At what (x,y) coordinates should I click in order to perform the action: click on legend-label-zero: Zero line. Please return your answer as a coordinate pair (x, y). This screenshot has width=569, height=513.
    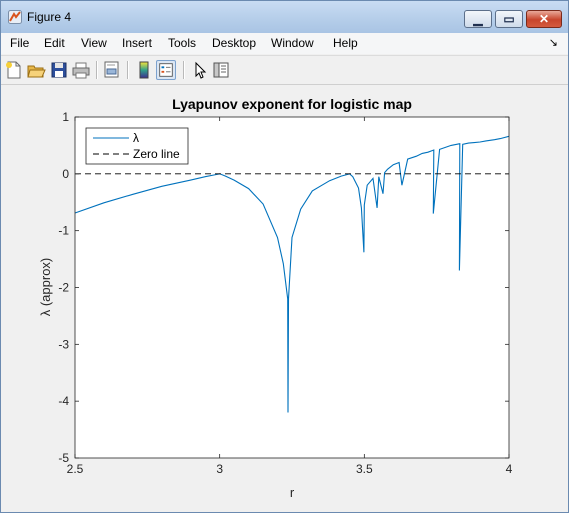
    Looking at the image, I should click on (156, 154).